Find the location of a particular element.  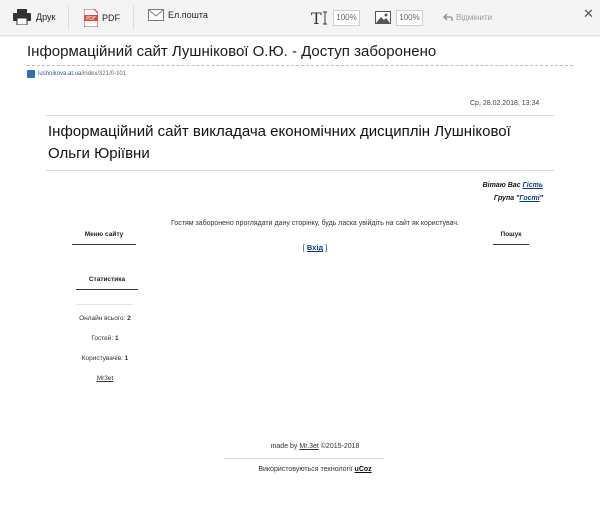

statistics-divider is located at coordinates (104, 304).